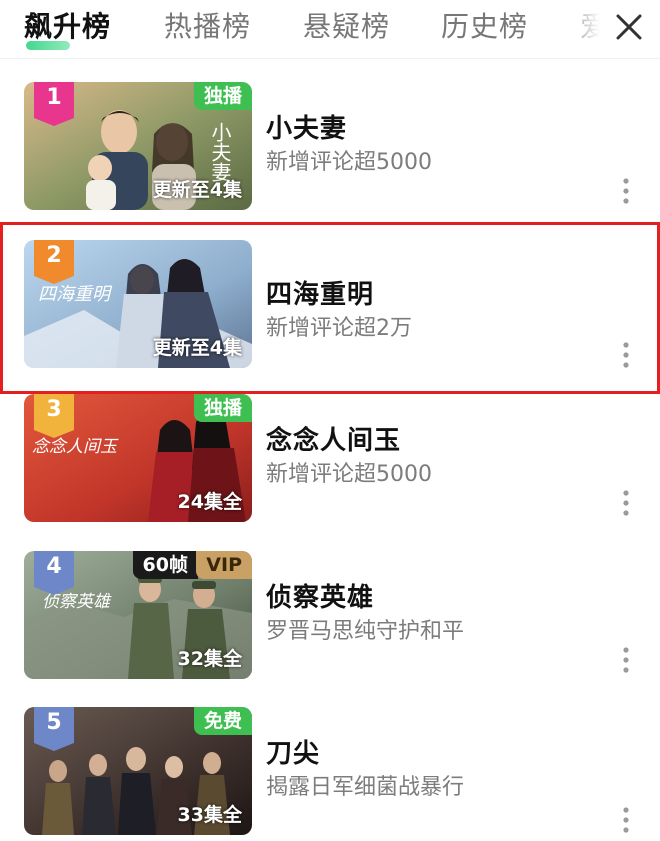 The height and width of the screenshot is (841, 660). Describe the element at coordinates (138, 458) in the screenshot. I see `poster-thumbnail: 念念人间玉 3 独播 24集全` at that location.